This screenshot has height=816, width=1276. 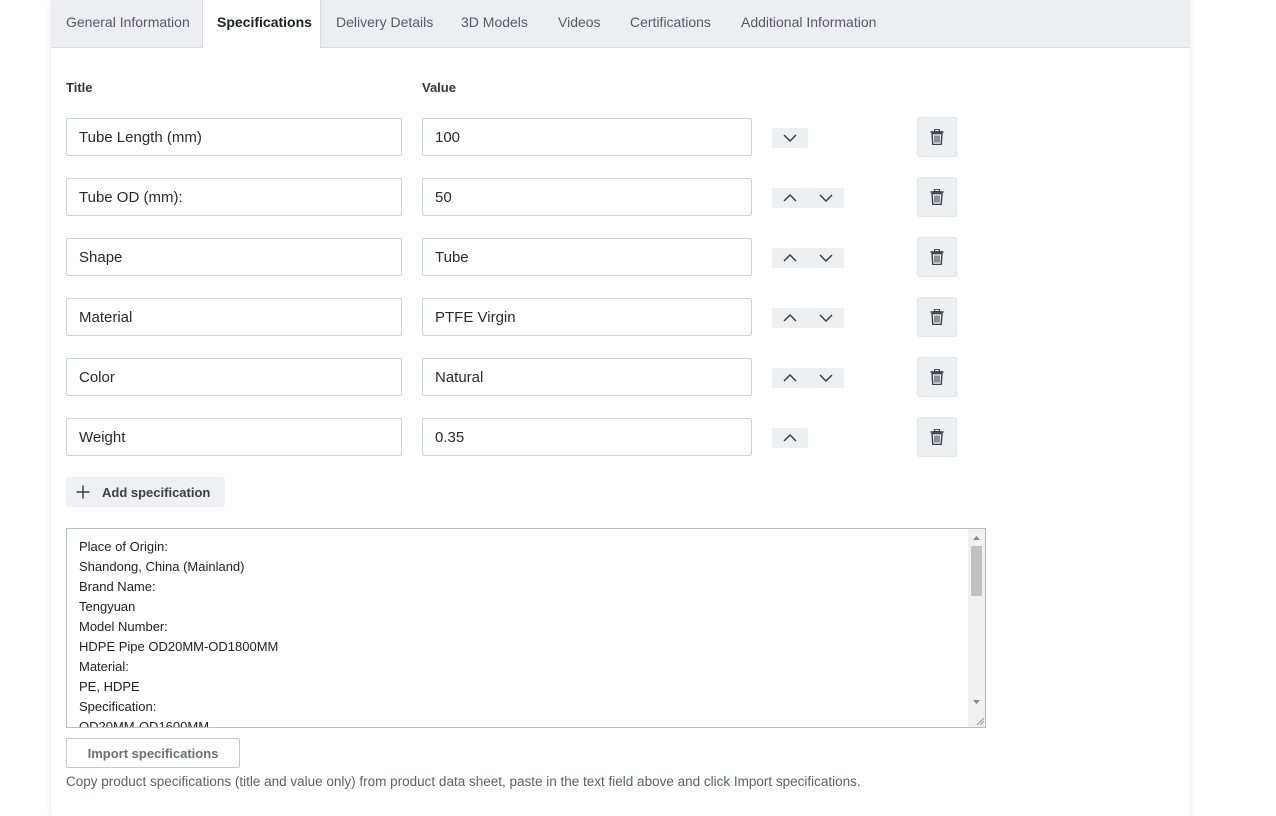 I want to click on textarea-line: OD20MM-OD1600MM, so click(x=144, y=723).